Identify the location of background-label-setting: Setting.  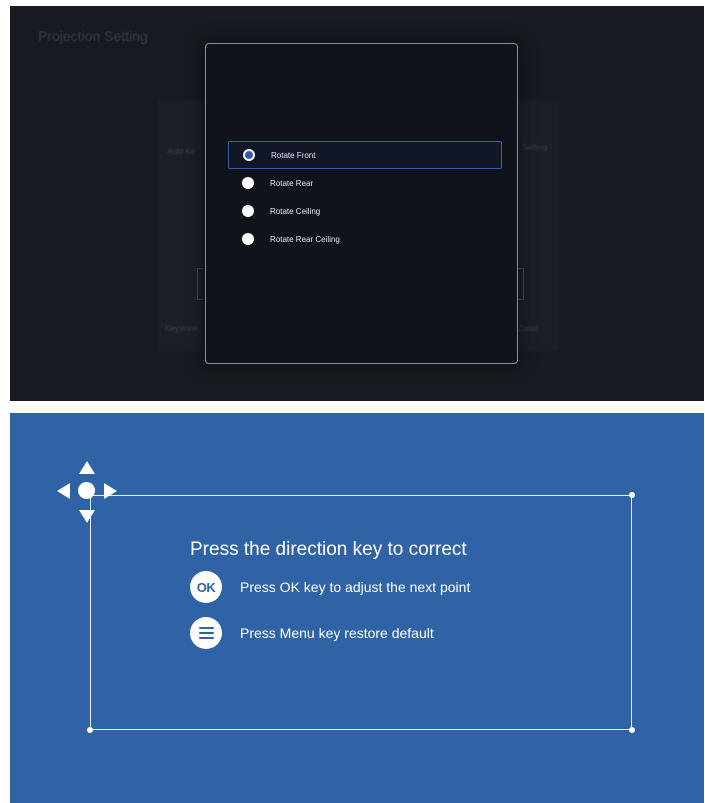
(534, 147).